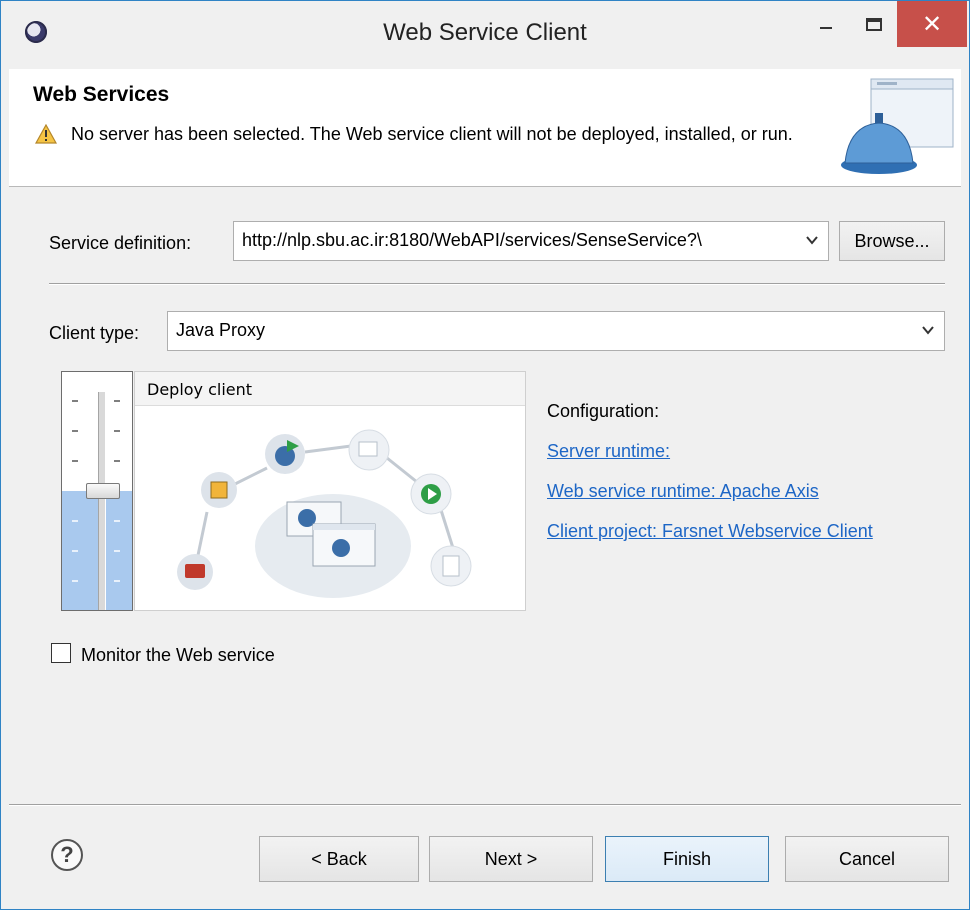  What do you see at coordinates (867, 859) in the screenshot?
I see `cancel-button: Cancel` at bounding box center [867, 859].